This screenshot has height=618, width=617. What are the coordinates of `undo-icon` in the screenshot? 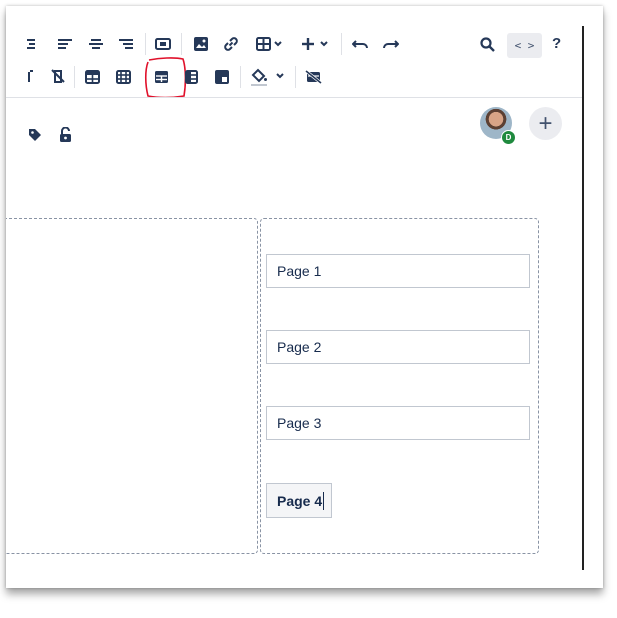 It's located at (360, 44).